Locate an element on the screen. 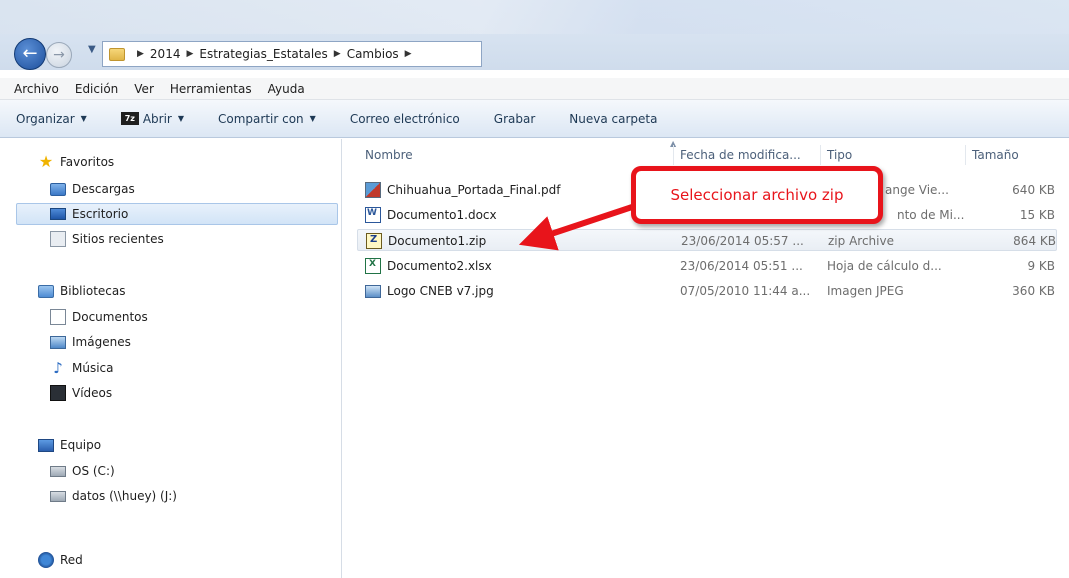  open-label: Abrir is located at coordinates (157, 118).